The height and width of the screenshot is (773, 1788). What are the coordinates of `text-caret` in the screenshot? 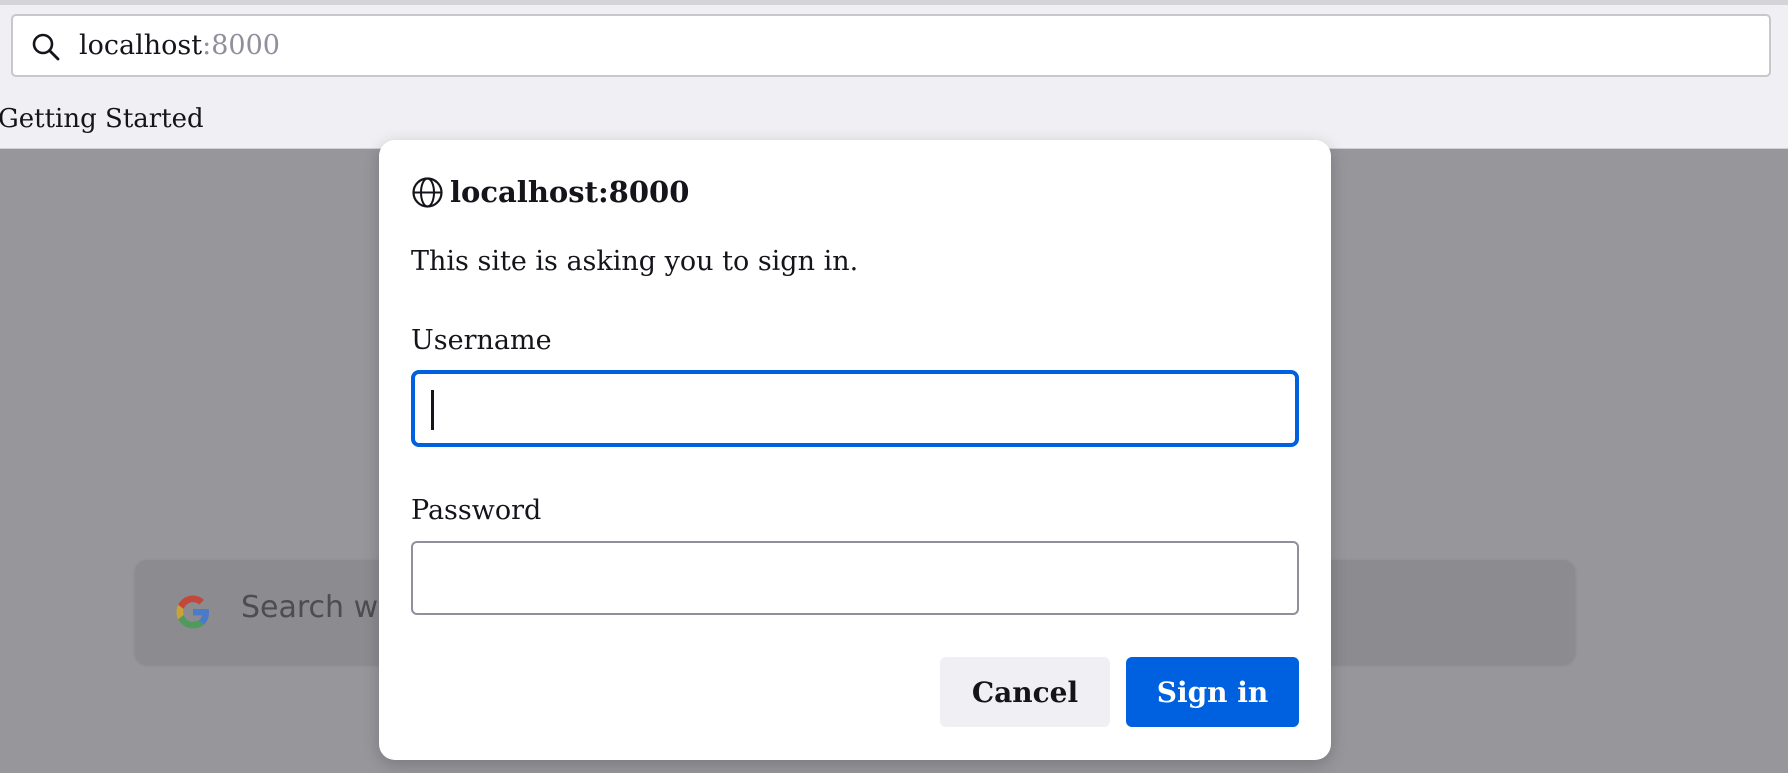 It's located at (432, 410).